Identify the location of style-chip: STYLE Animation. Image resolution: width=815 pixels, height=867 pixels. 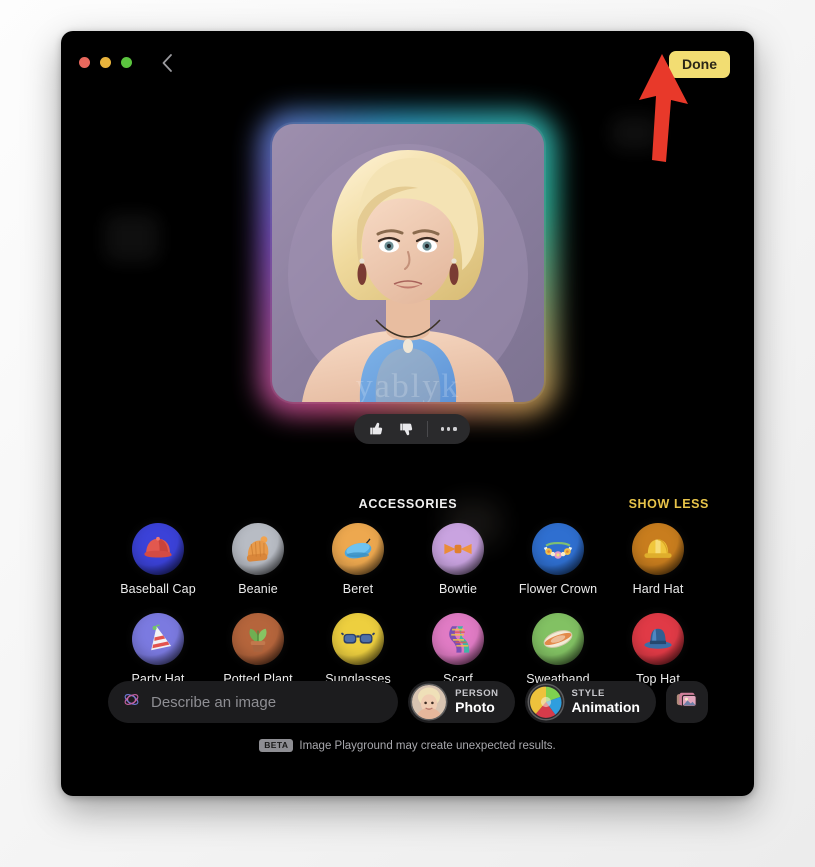
(590, 702).